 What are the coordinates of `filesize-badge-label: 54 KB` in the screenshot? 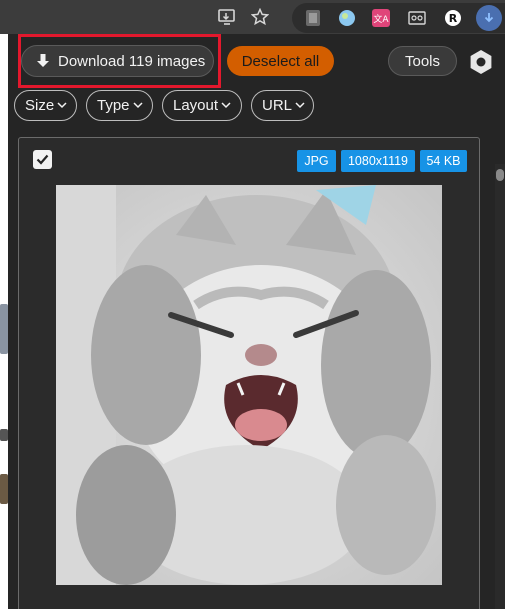 It's located at (443, 161).